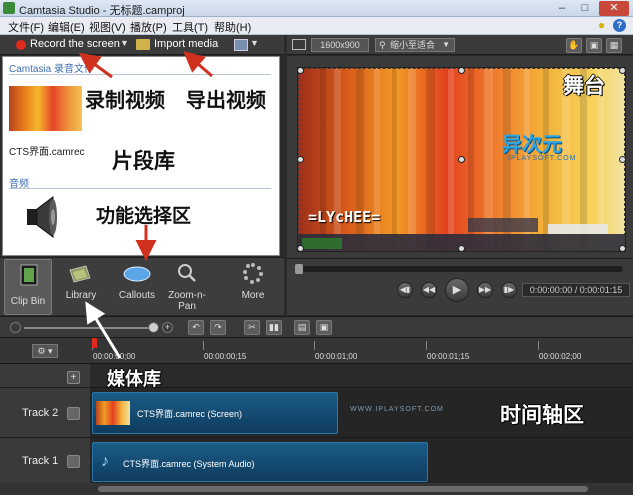 Image resolution: width=633 pixels, height=495 pixels. I want to click on tab-clip-bin: Clip Bin, so click(28, 287).